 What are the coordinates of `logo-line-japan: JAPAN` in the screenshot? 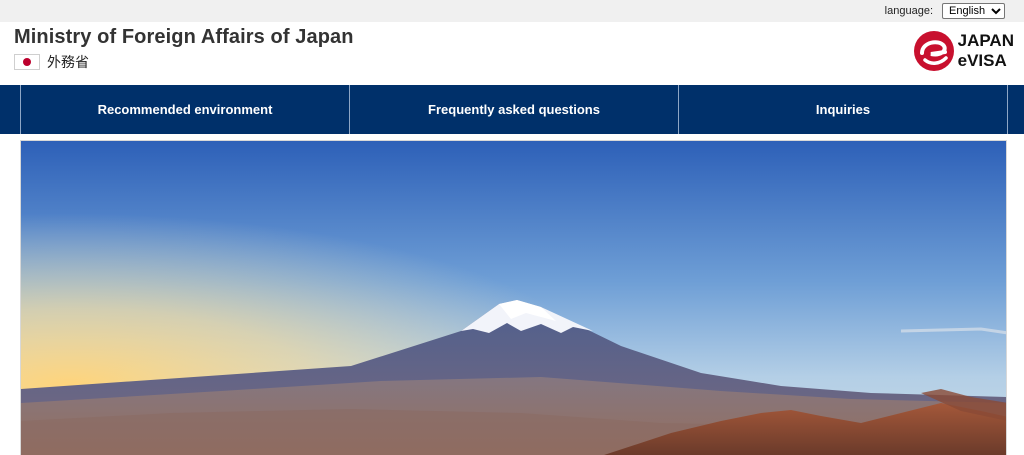 It's located at (985, 40).